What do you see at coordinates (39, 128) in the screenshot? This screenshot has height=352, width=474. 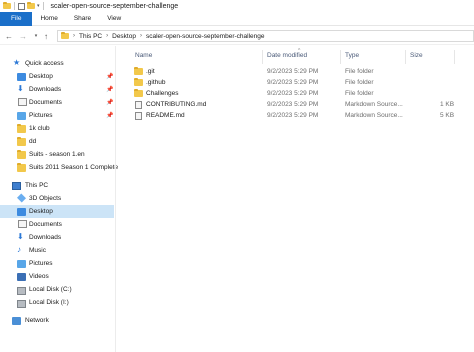 I see `nav-label: 1k club` at bounding box center [39, 128].